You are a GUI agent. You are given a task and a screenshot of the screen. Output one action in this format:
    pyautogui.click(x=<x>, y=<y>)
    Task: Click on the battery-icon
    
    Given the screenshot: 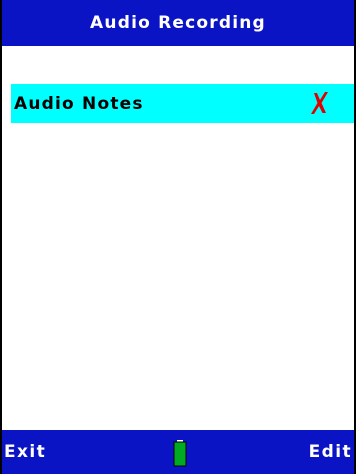 What is the action you would take?
    pyautogui.click(x=180, y=453)
    